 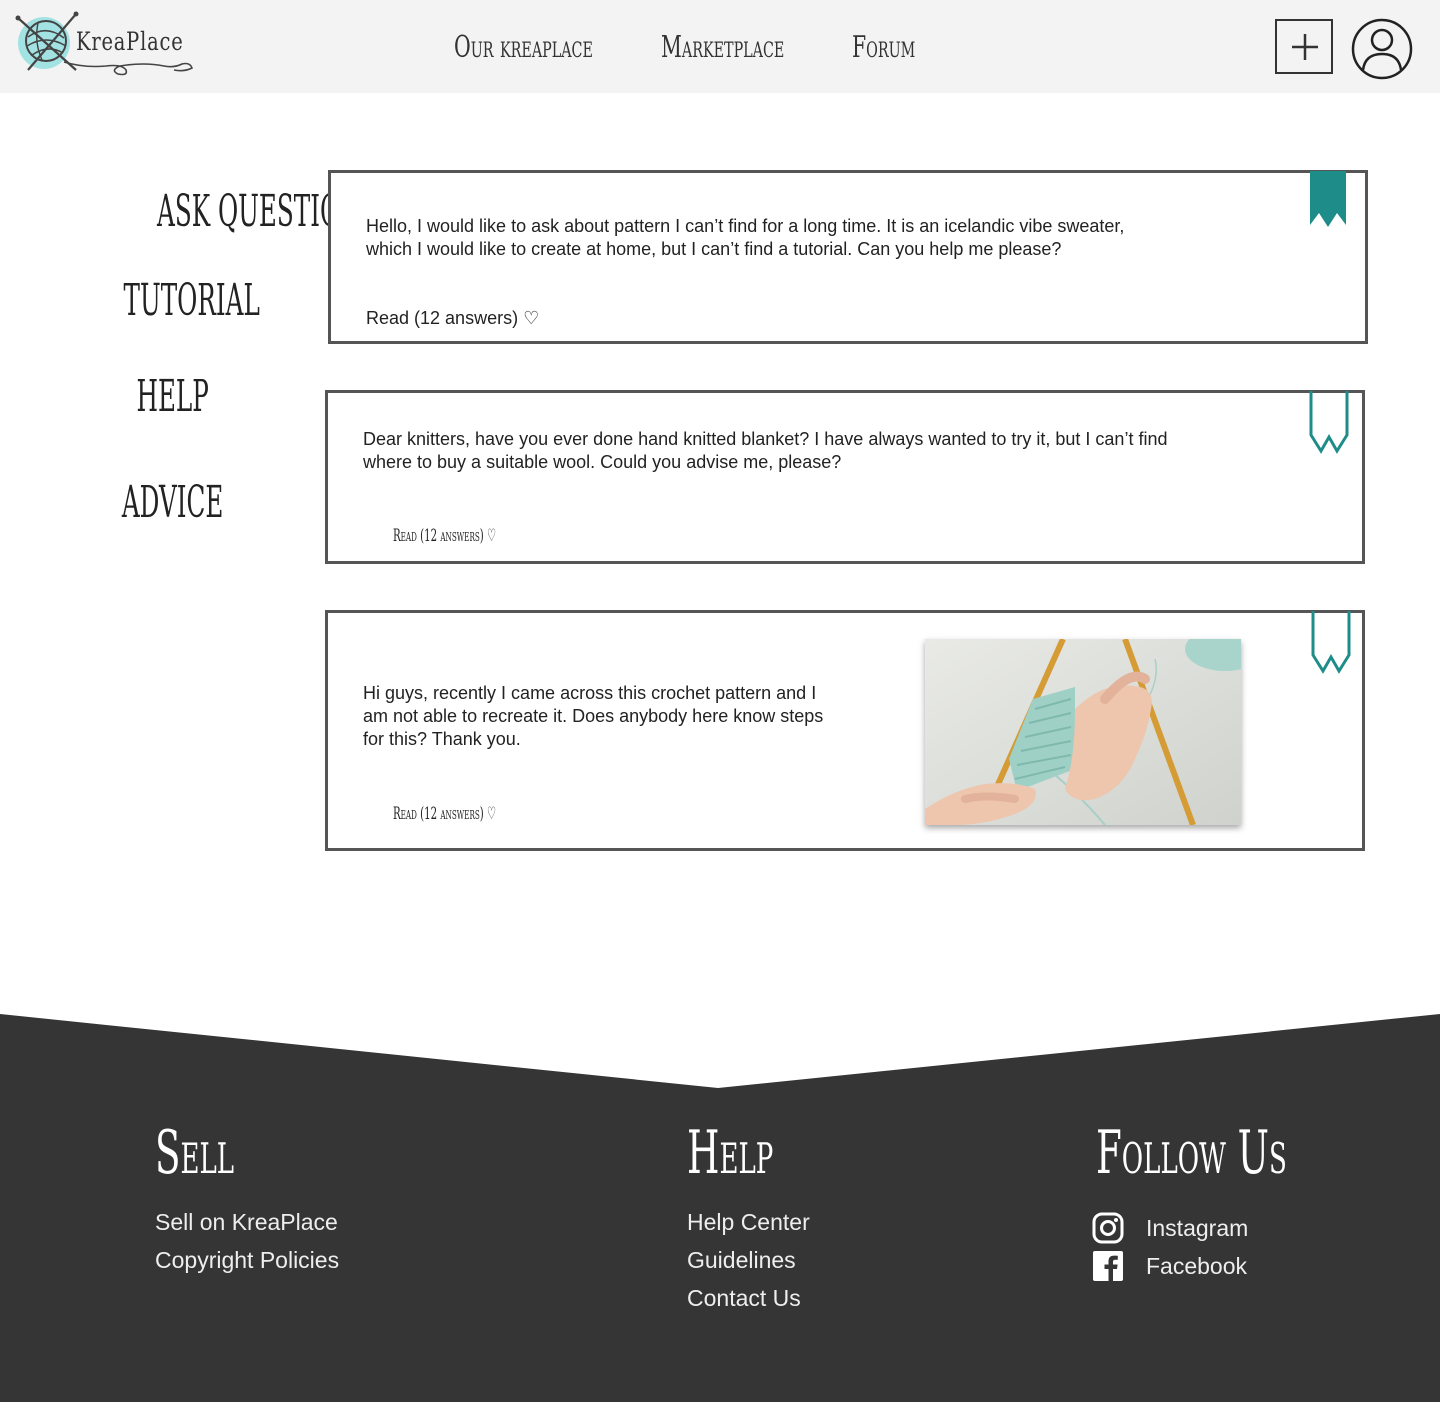 What do you see at coordinates (1191, 1153) in the screenshot?
I see `footer-heading-follow-us: Follow Us` at bounding box center [1191, 1153].